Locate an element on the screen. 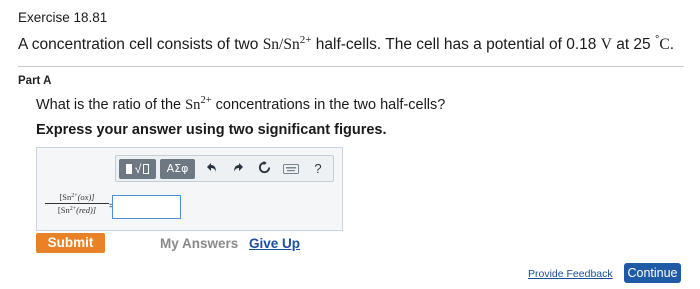 The image size is (700, 289). exercise-title: Exercise 18.81 is located at coordinates (63, 17).